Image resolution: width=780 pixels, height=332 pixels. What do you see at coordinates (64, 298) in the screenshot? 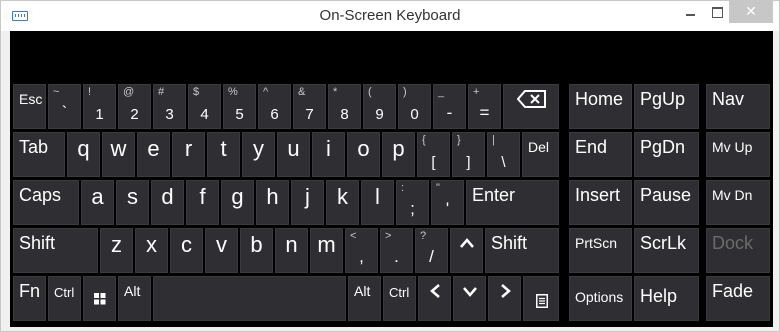
I see `key-ctrl-left: Ctrl` at bounding box center [64, 298].